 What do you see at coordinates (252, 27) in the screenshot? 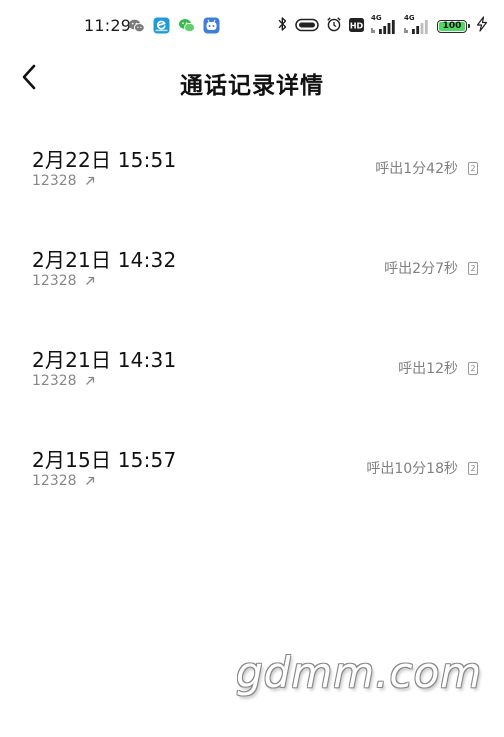
I see `status-bar: 11:29 HD 4G 4G 100` at bounding box center [252, 27].